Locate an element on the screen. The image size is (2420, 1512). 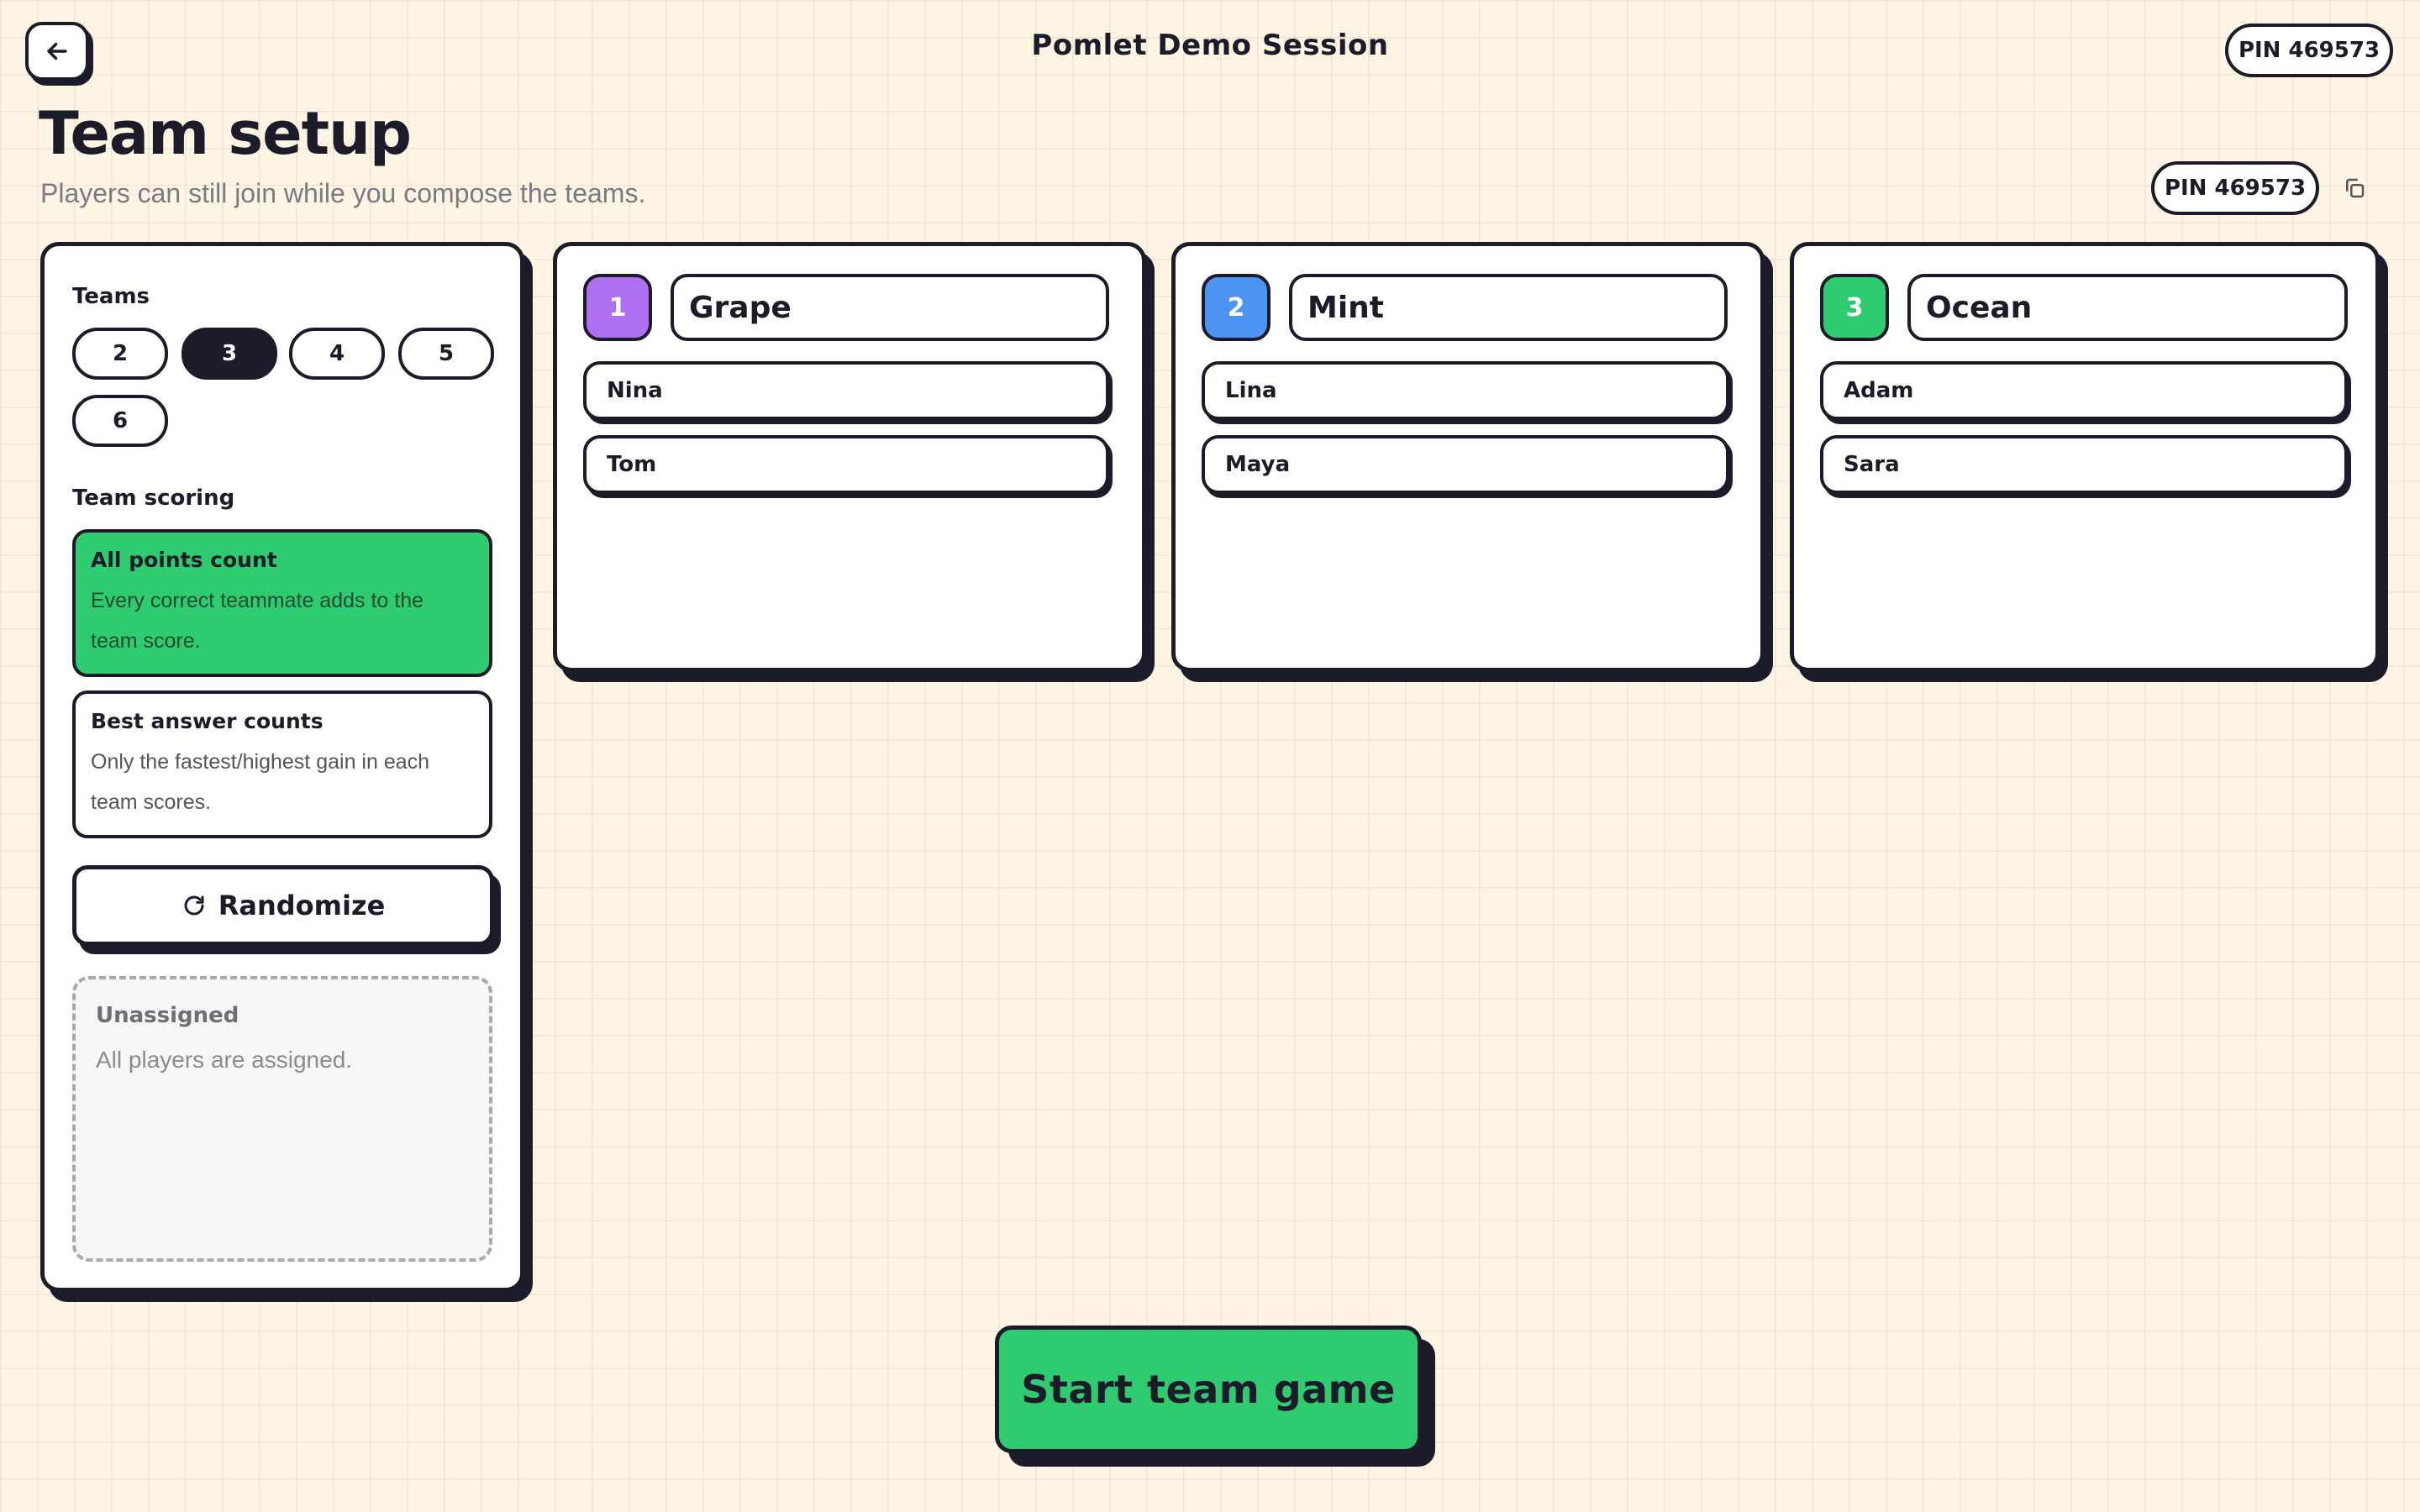
team-number-badge: 1 is located at coordinates (617, 307).